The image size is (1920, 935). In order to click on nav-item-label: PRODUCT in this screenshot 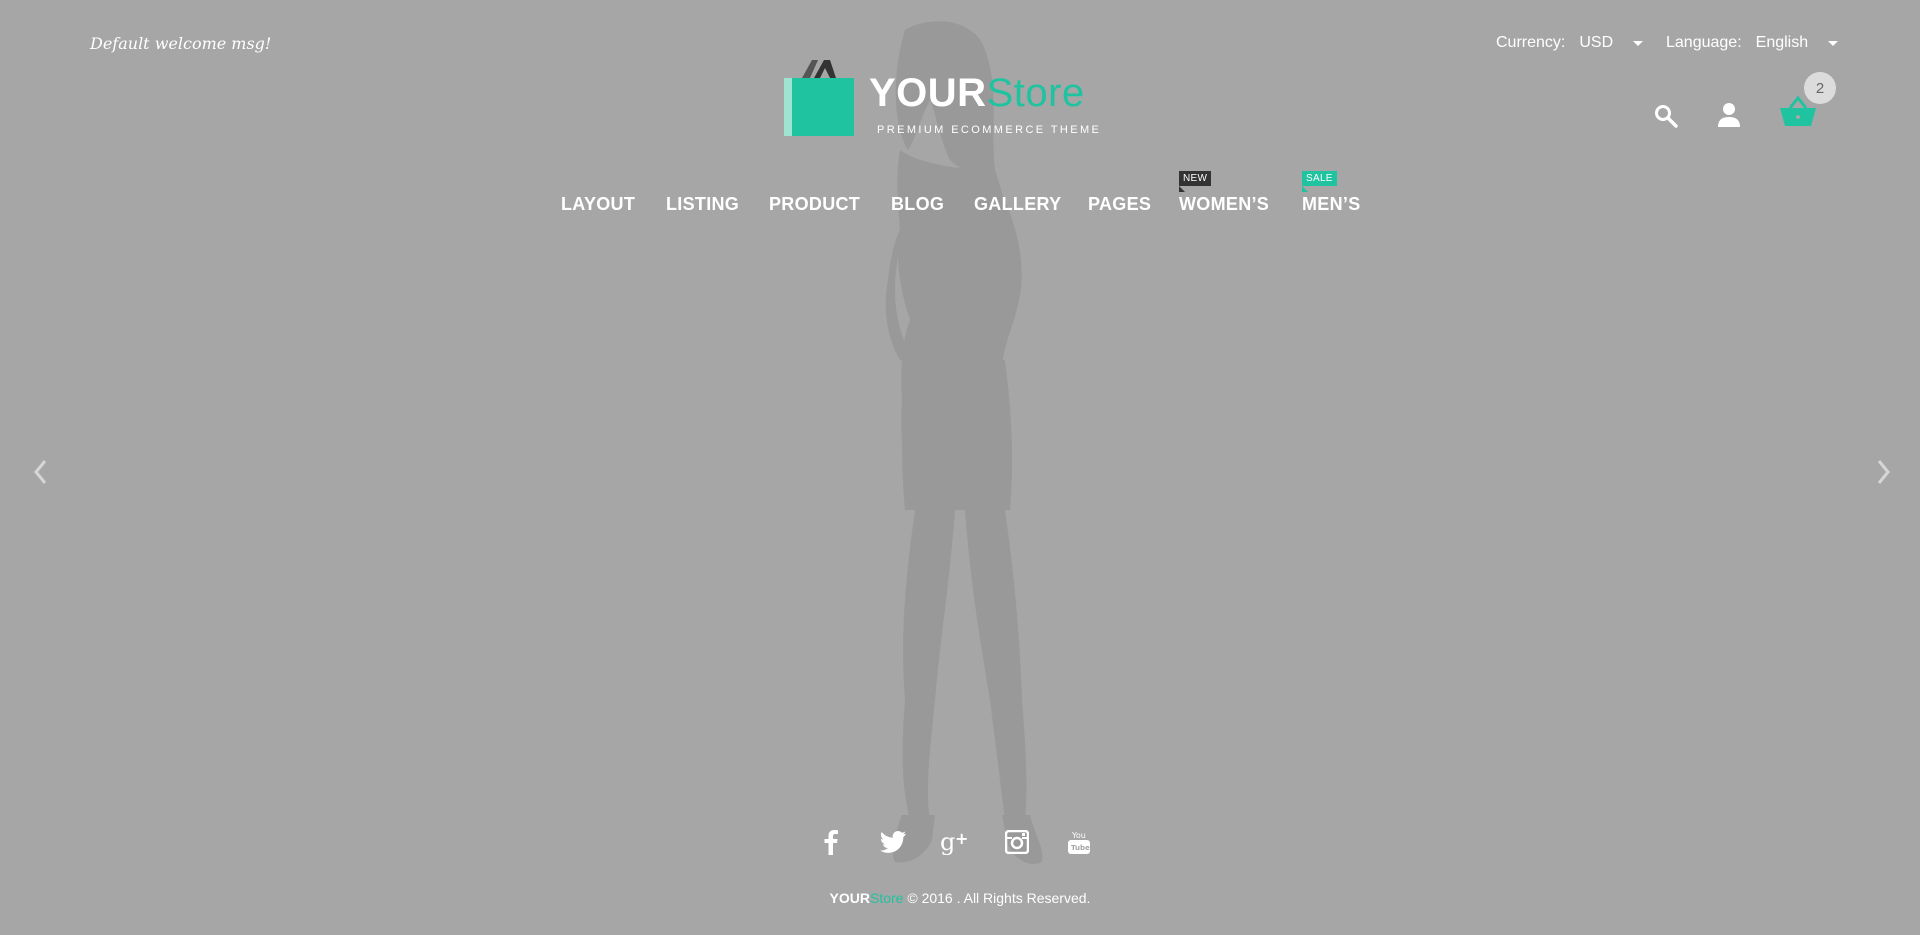, I will do `click(815, 204)`.